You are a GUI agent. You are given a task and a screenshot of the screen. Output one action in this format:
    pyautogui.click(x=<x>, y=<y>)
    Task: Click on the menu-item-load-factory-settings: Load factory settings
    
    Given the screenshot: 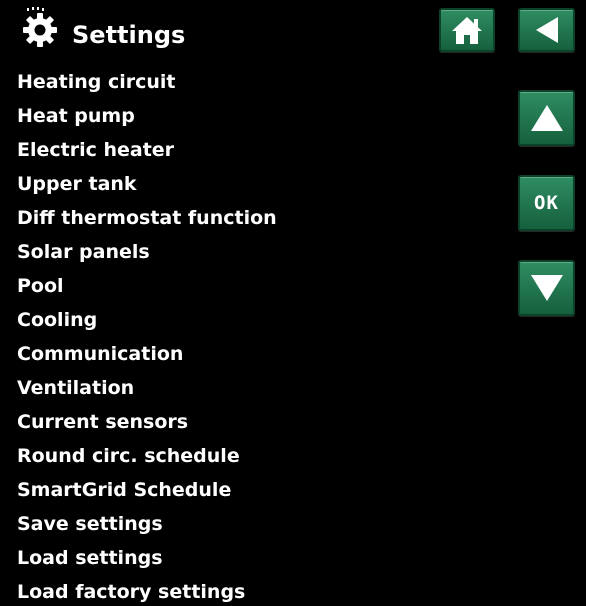 What is the action you would take?
    pyautogui.click(x=257, y=590)
    